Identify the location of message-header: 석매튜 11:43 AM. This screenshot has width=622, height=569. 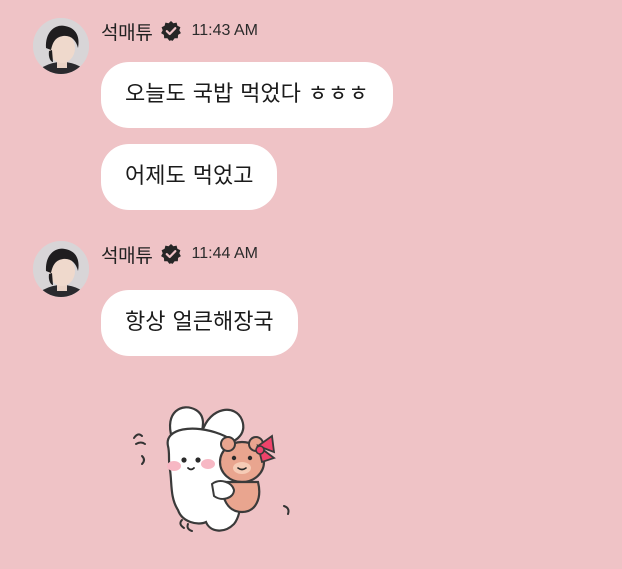
(179, 31).